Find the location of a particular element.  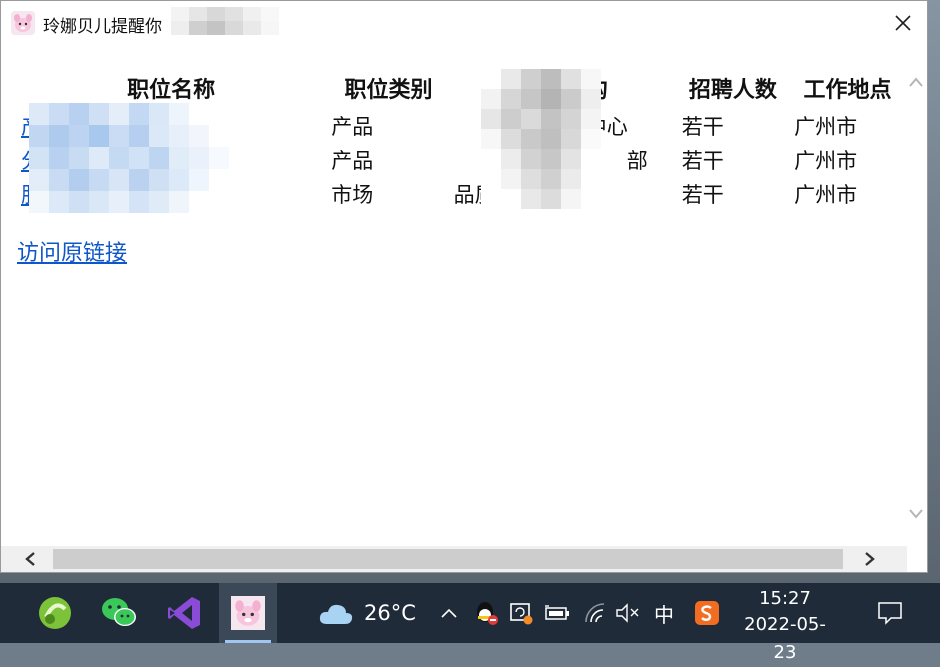

action-center-button is located at coordinates (890, 613).